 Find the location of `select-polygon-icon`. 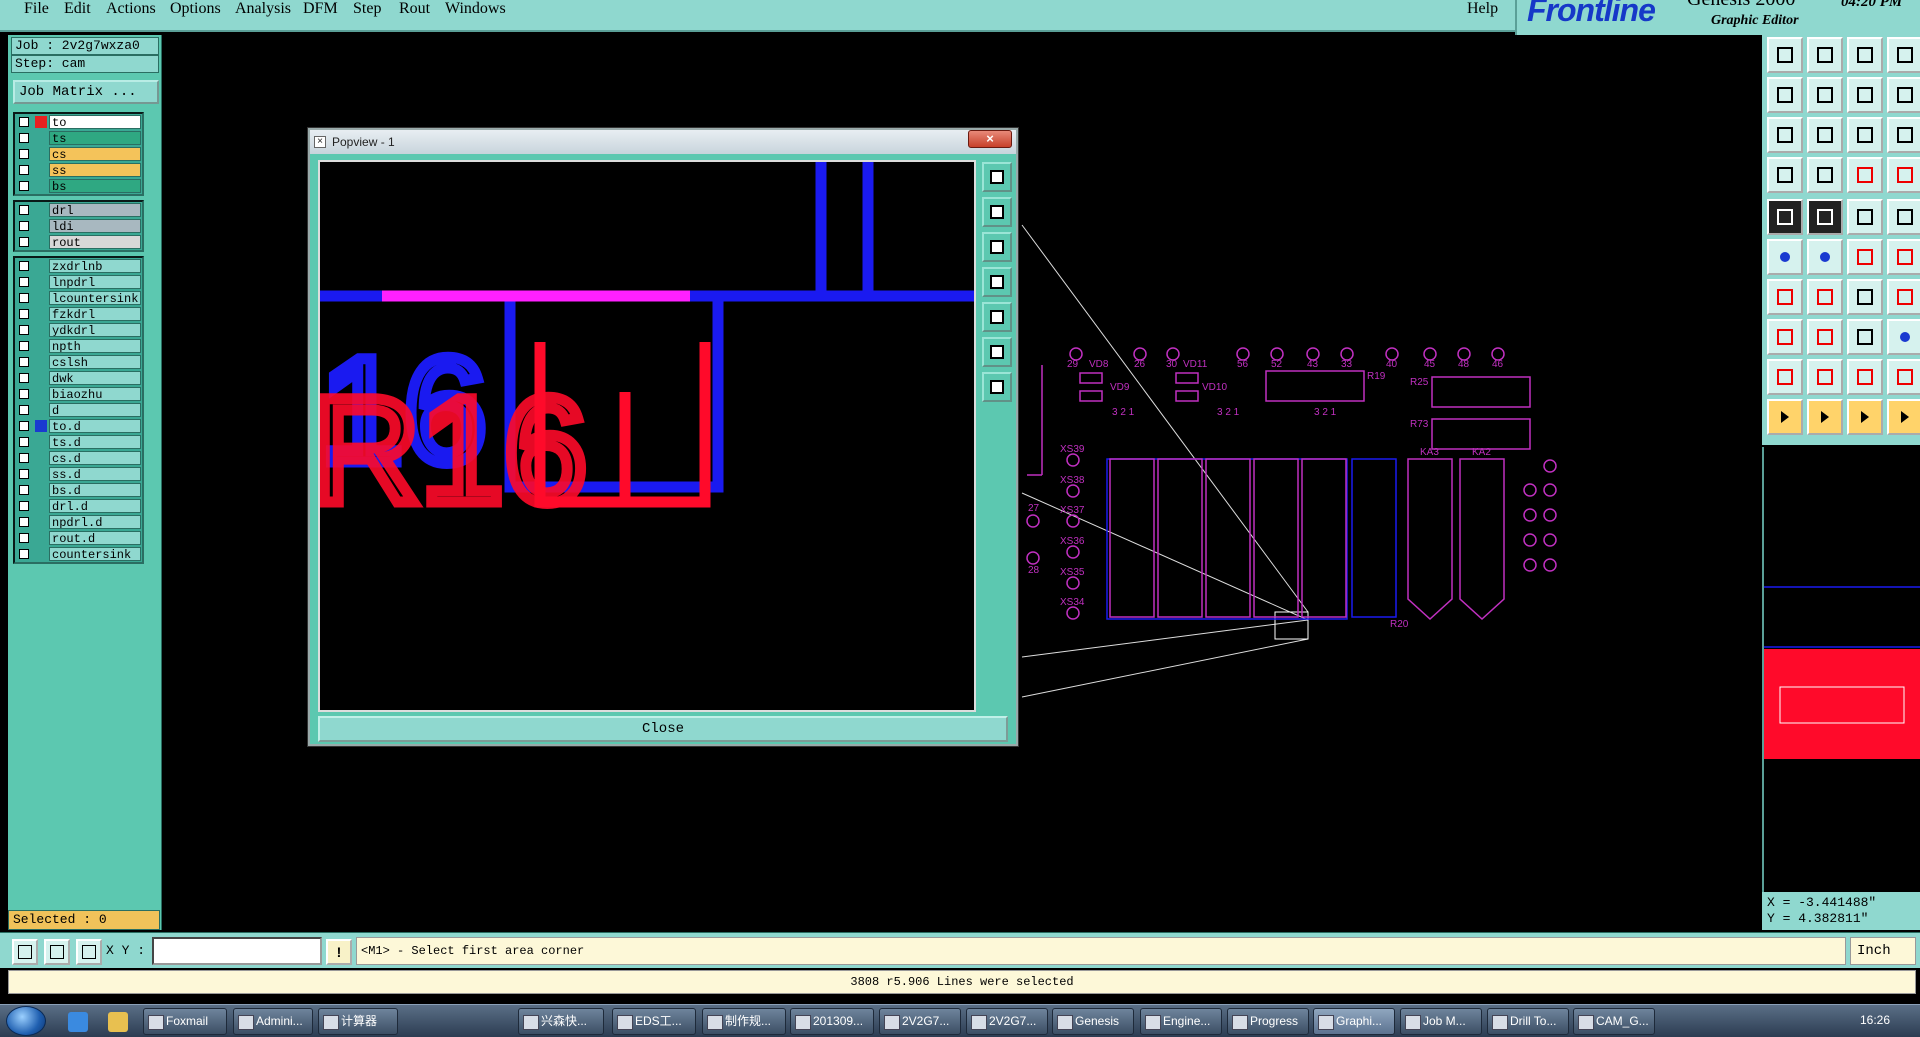

select-polygon-icon is located at coordinates (1865, 417).